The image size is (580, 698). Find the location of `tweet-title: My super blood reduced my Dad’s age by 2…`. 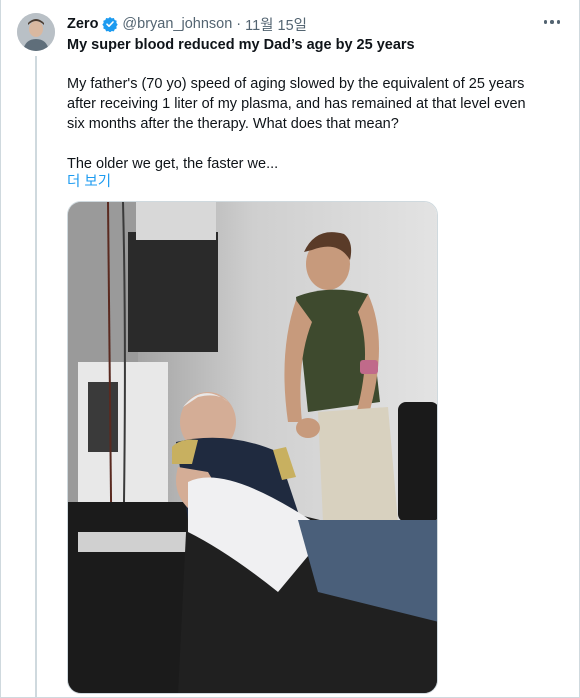

tweet-title: My super blood reduced my Dad’s age by 2… is located at coordinates (241, 45).